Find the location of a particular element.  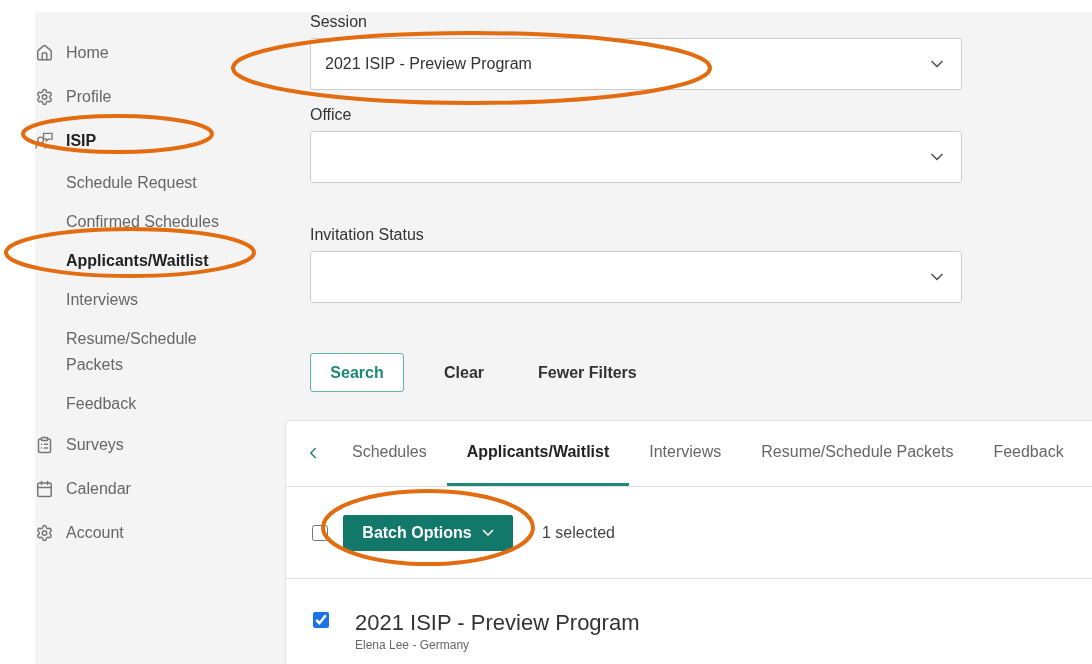

select-all-checkbox is located at coordinates (320, 532).